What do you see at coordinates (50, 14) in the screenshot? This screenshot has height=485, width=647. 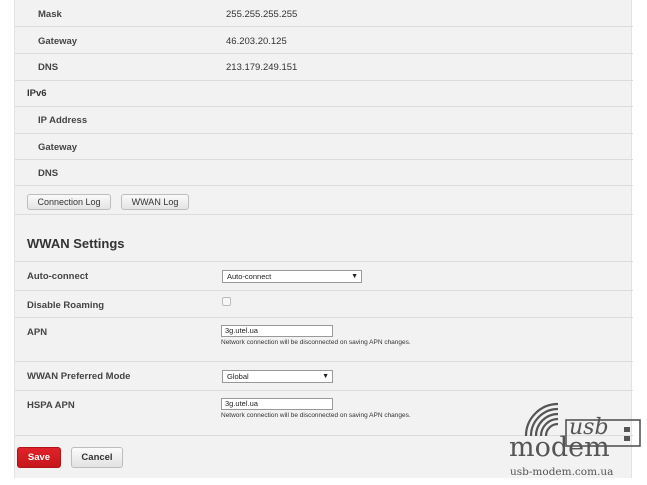 I see `mask-label: Mask` at bounding box center [50, 14].